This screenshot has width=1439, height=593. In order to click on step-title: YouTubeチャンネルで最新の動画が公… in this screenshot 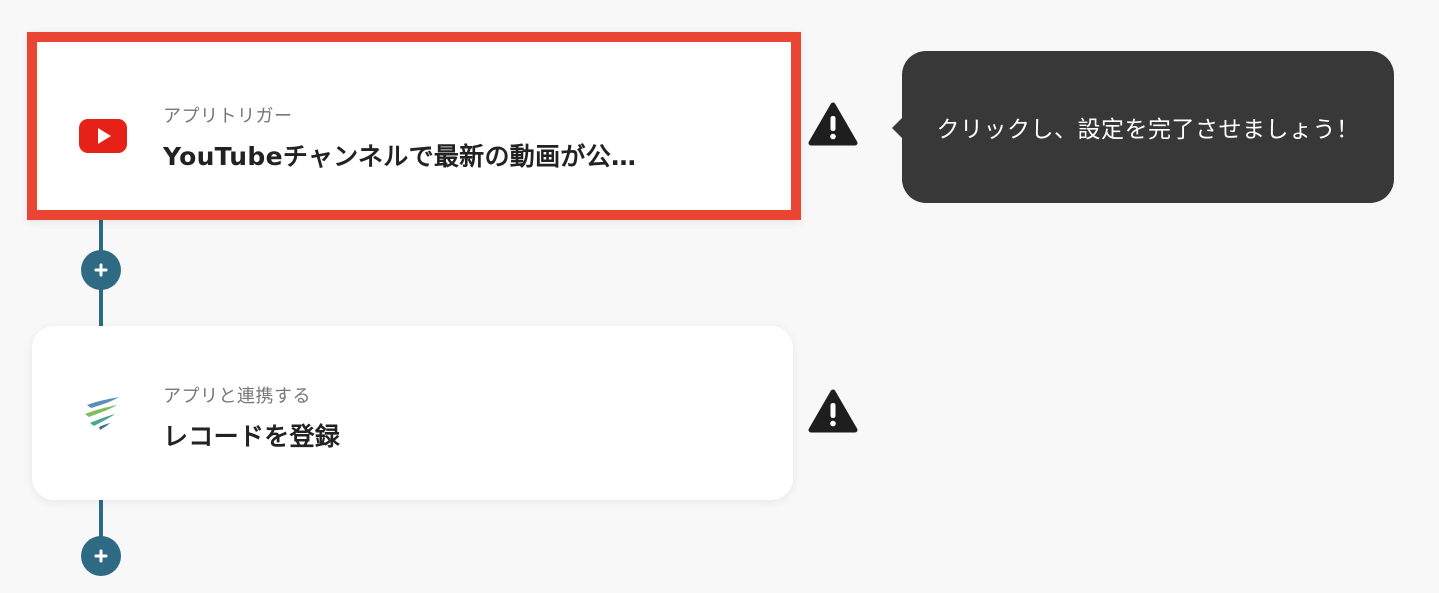, I will do `click(400, 156)`.